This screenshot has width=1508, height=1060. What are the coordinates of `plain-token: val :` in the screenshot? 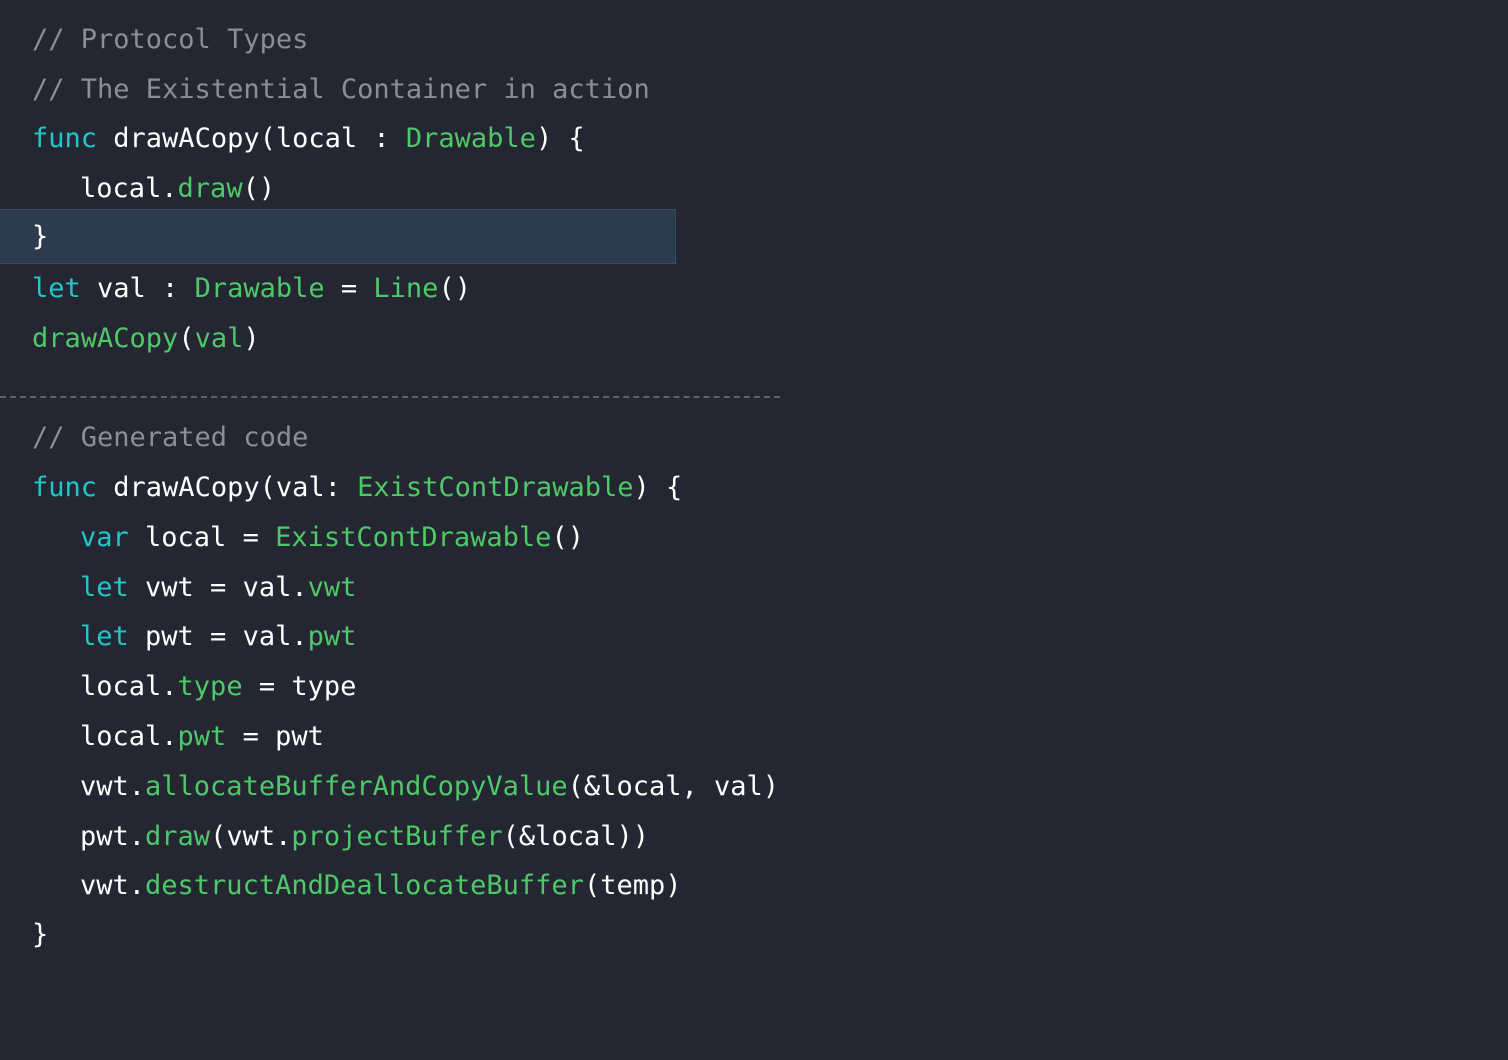 It's located at (137, 288).